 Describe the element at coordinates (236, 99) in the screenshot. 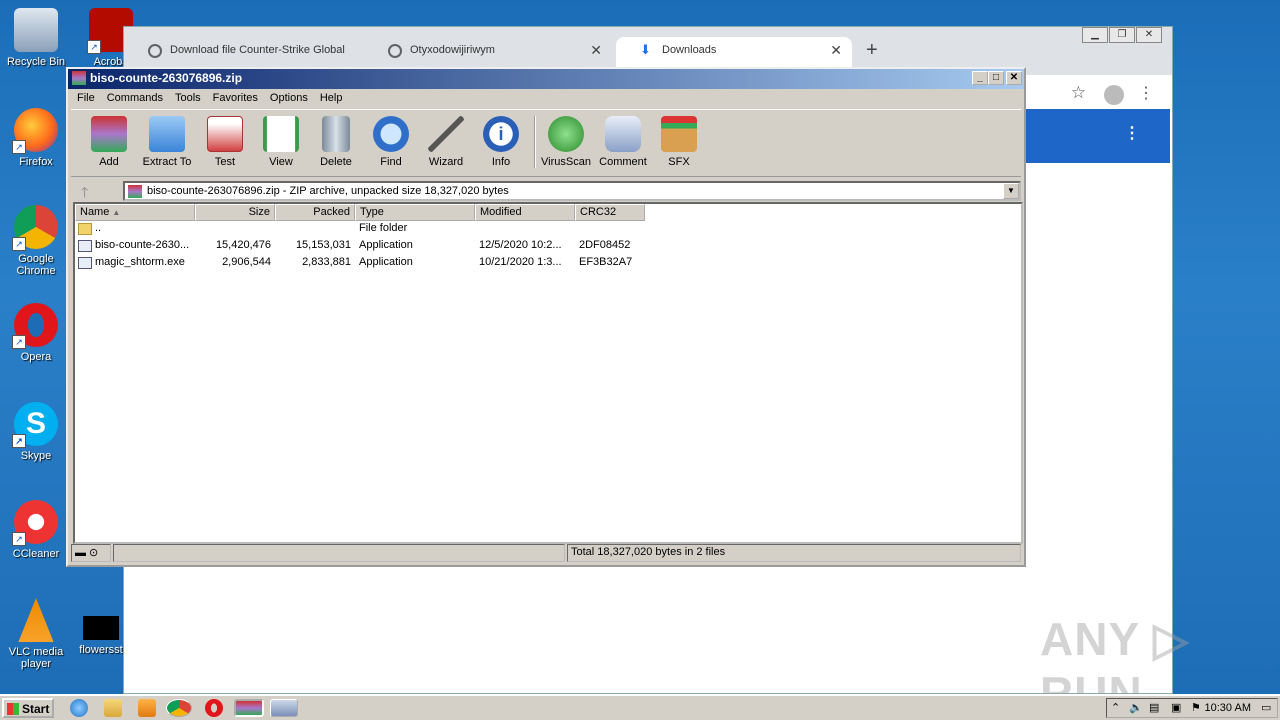

I see `menu-favorites: Favorites` at that location.